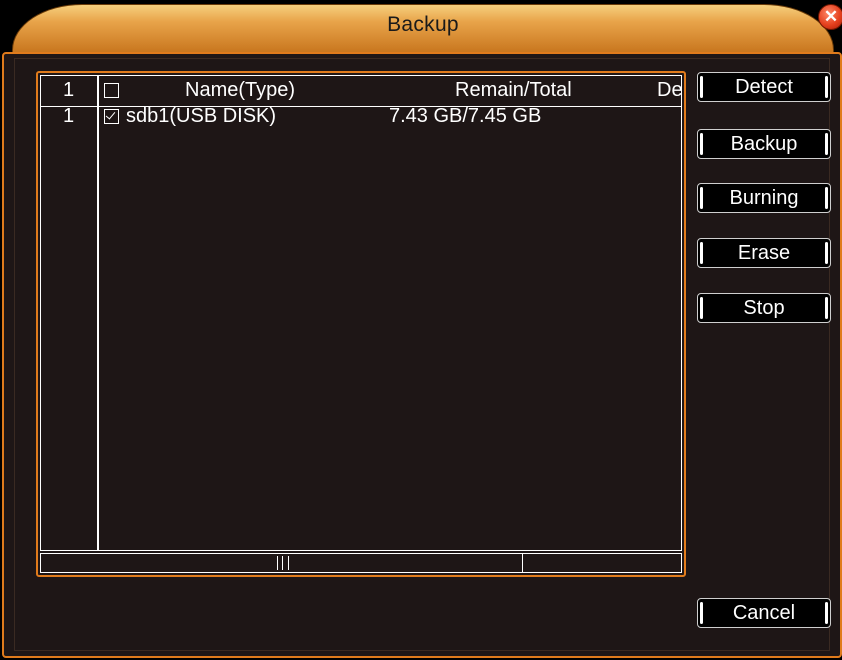 This screenshot has width=842, height=660. What do you see at coordinates (201, 116) in the screenshot?
I see `row-name-type: sdb1(USB DISK)` at bounding box center [201, 116].